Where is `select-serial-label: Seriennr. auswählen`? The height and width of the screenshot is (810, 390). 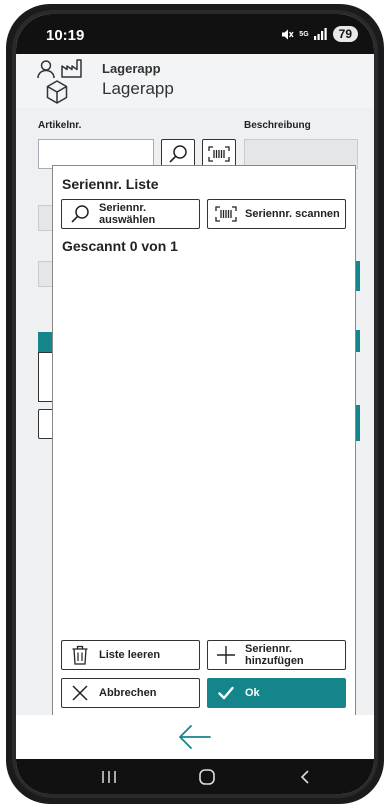 select-serial-label: Seriennr. auswählen is located at coordinates (127, 214).